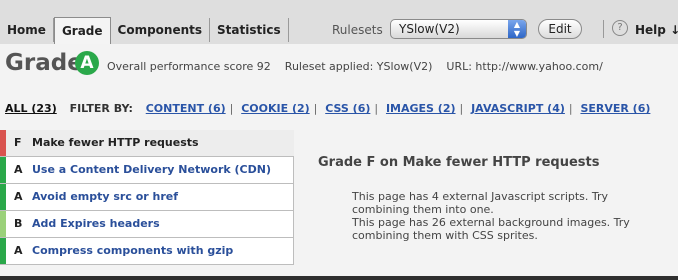 The height and width of the screenshot is (280, 678). Describe the element at coordinates (82, 30) in the screenshot. I see `tab-grade: Grade` at that location.